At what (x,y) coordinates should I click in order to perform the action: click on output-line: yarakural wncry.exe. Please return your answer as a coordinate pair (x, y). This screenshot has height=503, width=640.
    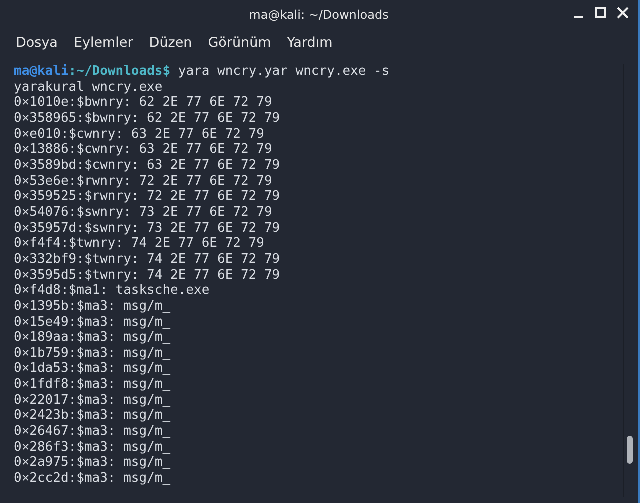
    Looking at the image, I should click on (89, 88).